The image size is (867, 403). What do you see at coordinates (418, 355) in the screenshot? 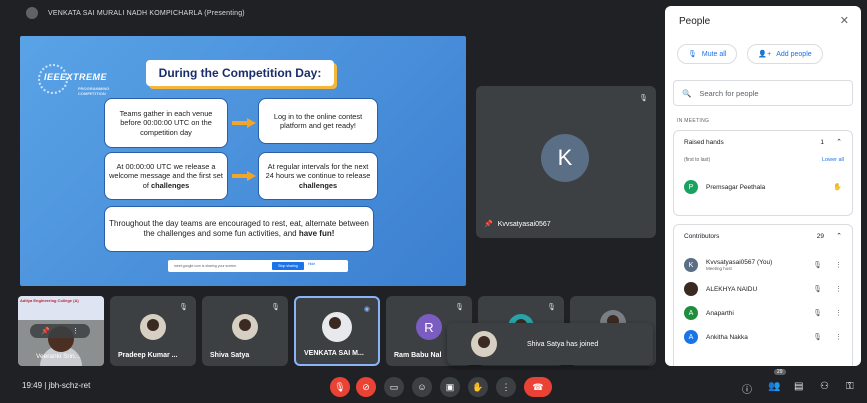
I see `participant-name: Ram Babu Nal` at bounding box center [418, 355].